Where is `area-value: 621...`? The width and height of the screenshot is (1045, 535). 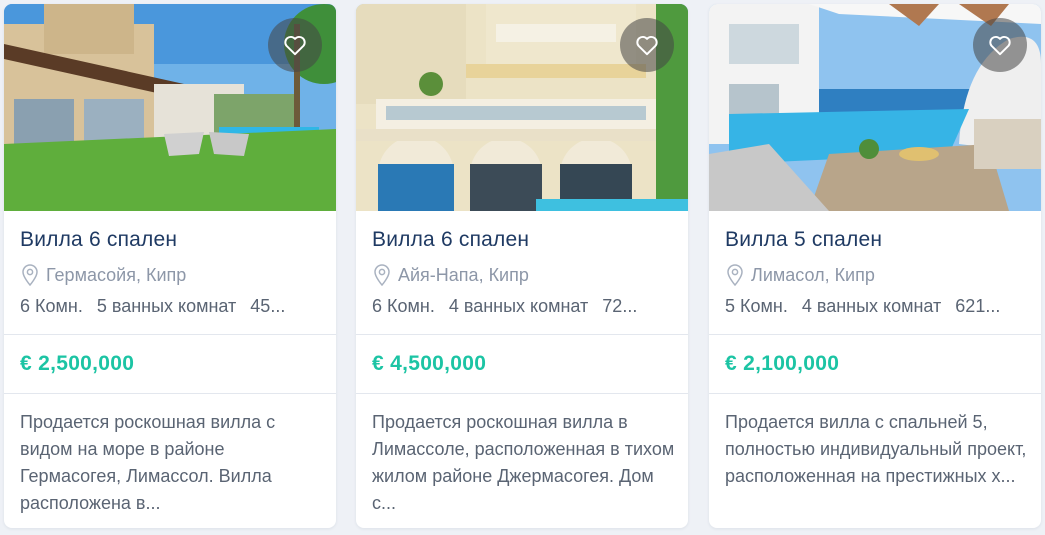
area-value: 621... is located at coordinates (978, 306).